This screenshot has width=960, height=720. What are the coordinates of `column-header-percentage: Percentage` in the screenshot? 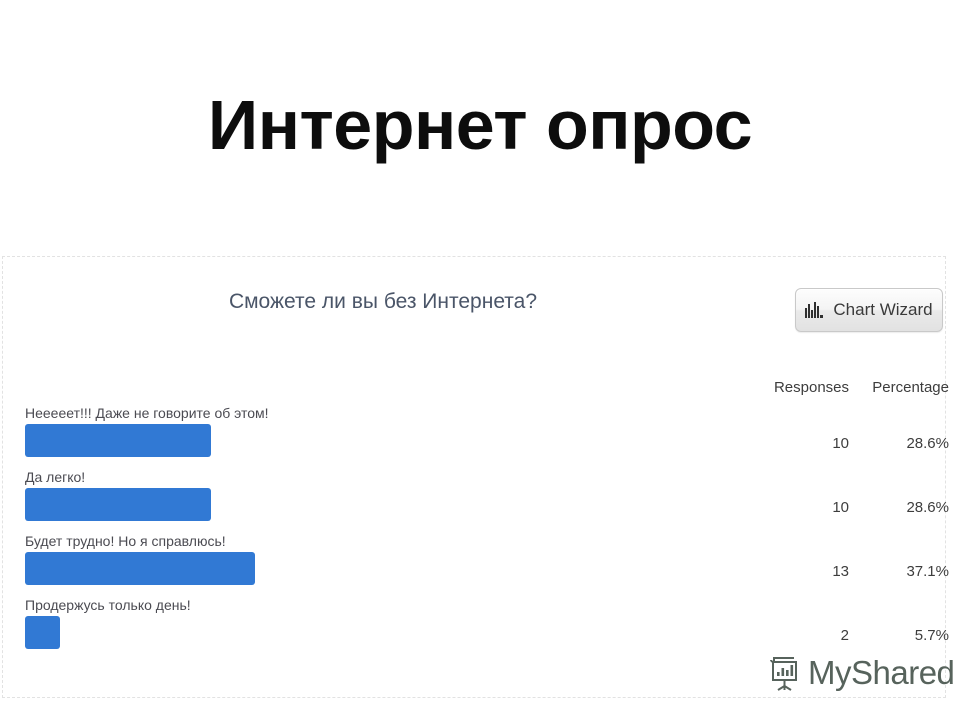 It's located at (910, 387).